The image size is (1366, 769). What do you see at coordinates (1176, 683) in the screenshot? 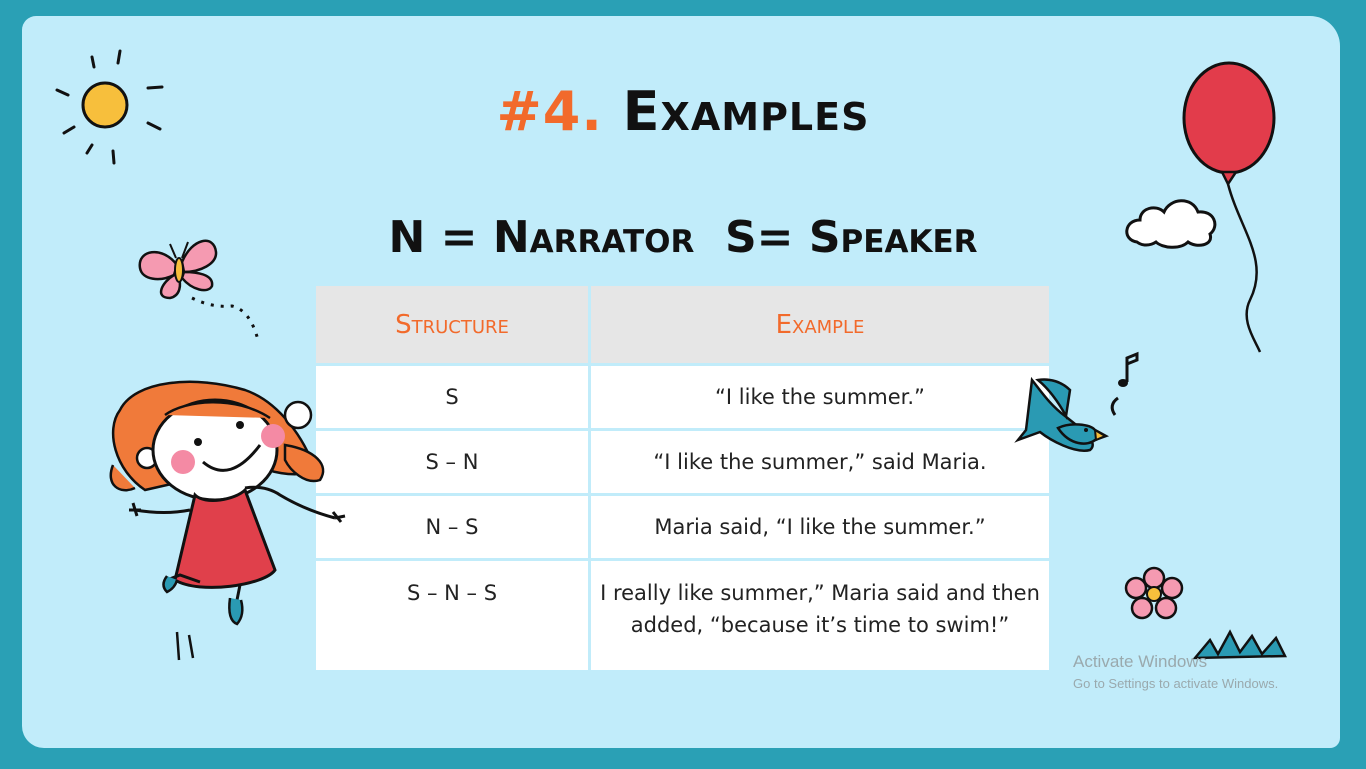
I see `watermark-subtitle: Go to Settings to activate Windows.` at bounding box center [1176, 683].